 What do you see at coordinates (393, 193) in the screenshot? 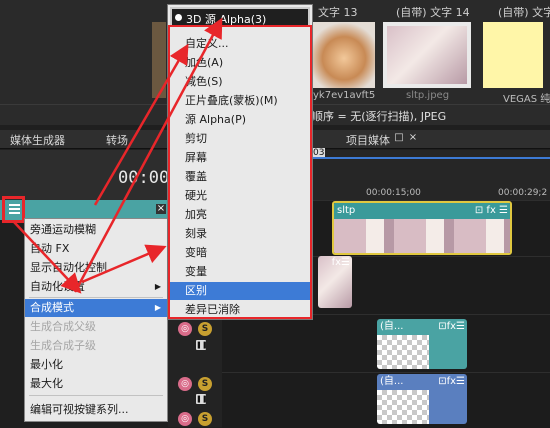
I see `ruler-time-1: 00:00:15;00` at bounding box center [393, 193].